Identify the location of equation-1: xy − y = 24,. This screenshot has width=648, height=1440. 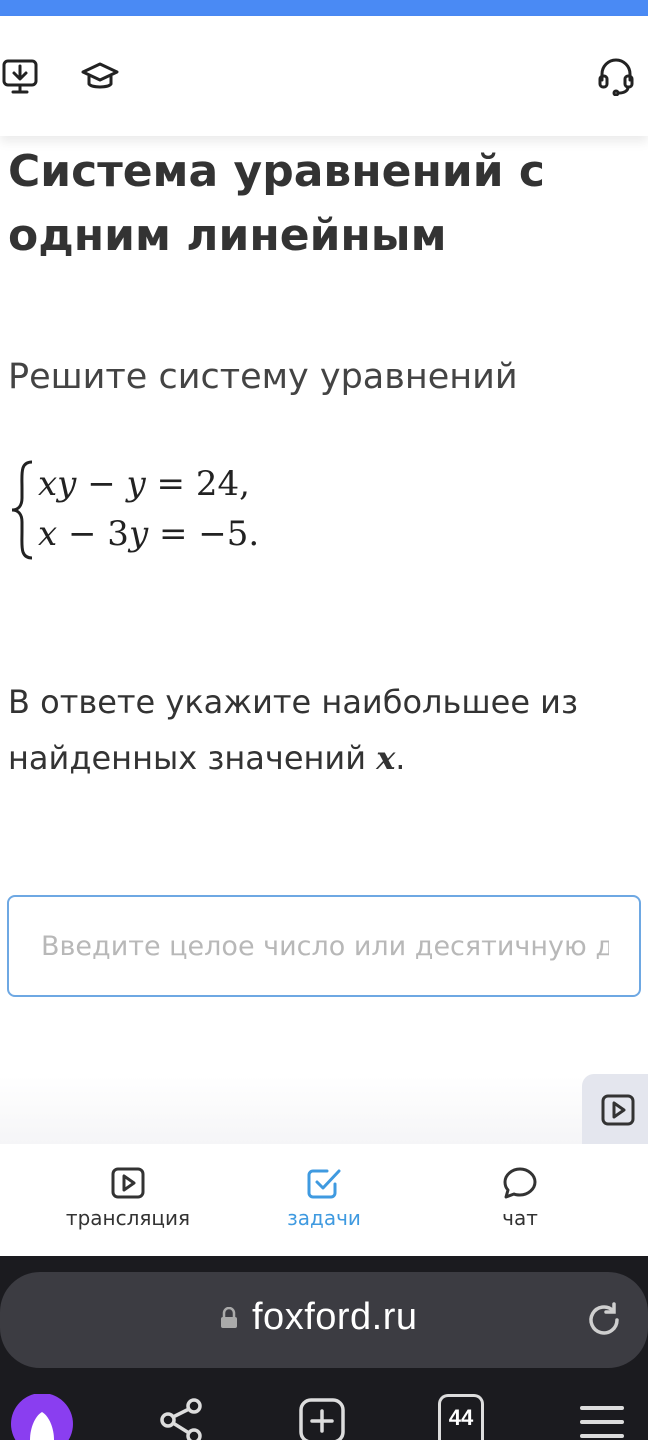
(144, 484).